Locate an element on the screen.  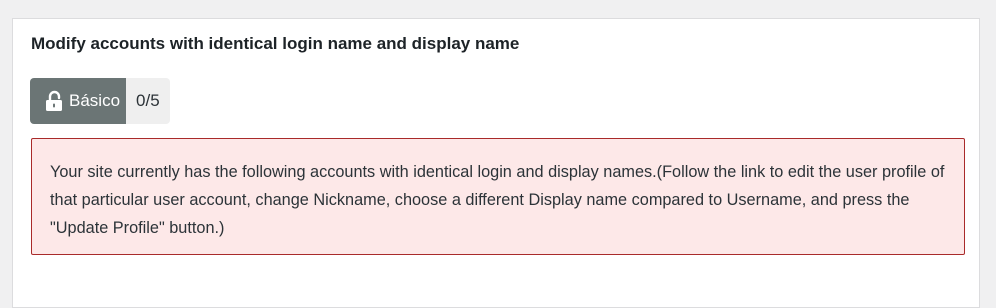
level-badge: Básico is located at coordinates (78, 101).